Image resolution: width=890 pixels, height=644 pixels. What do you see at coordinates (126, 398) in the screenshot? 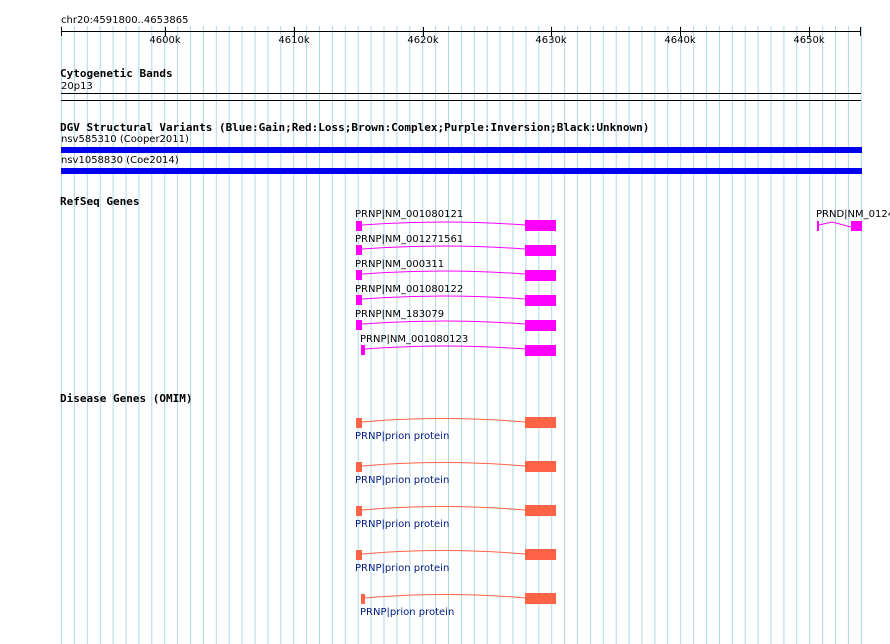
I see `omim-track-title: Disease Genes (OMIM)` at bounding box center [126, 398].